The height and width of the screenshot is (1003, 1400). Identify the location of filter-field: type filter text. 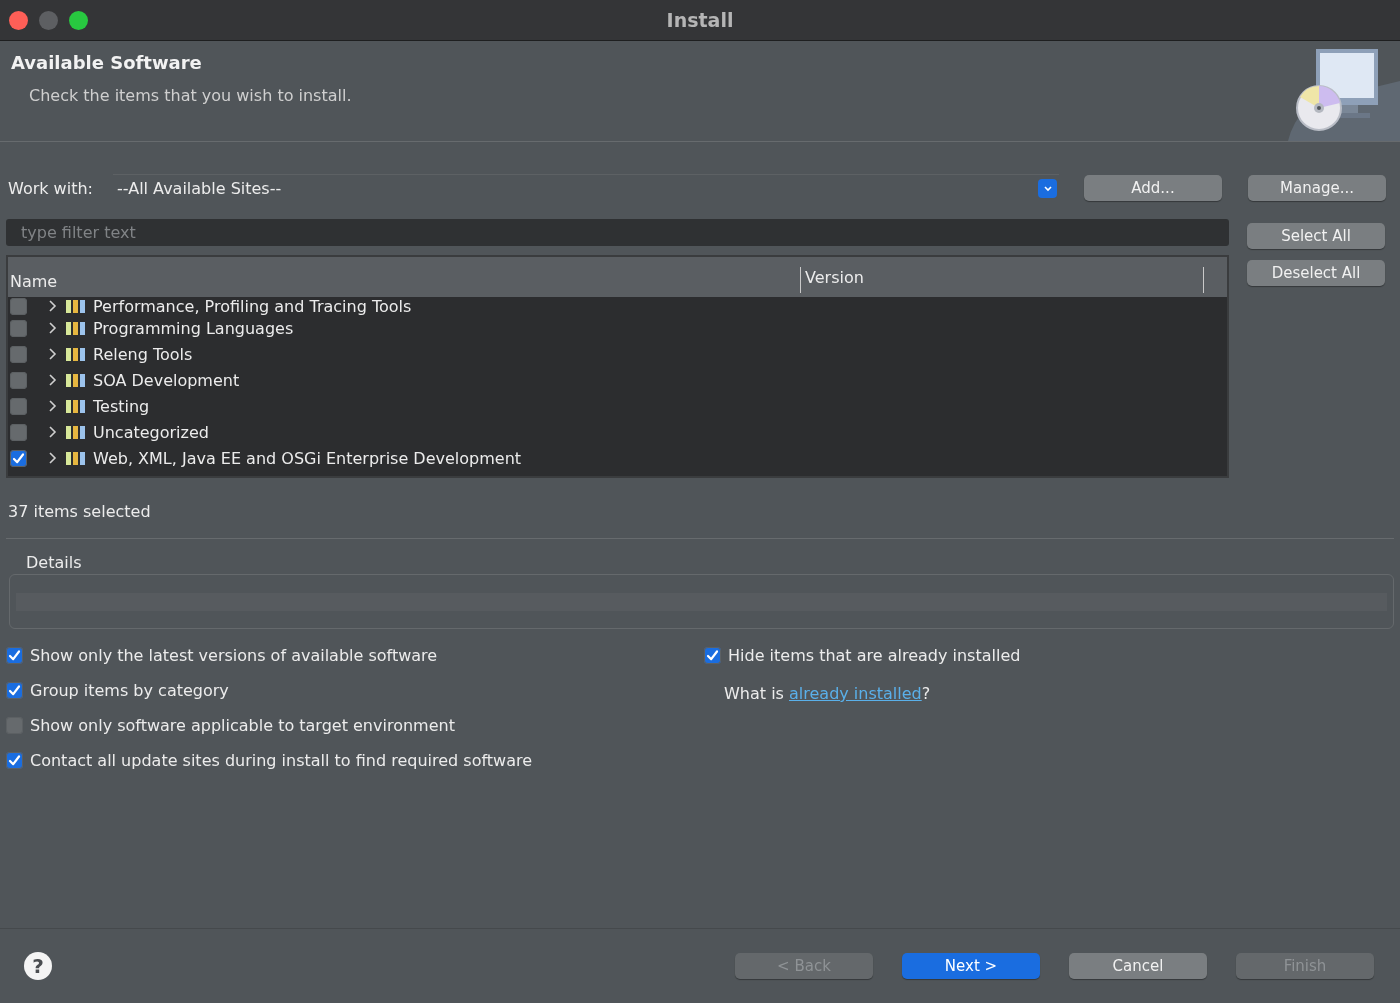
(617, 232).